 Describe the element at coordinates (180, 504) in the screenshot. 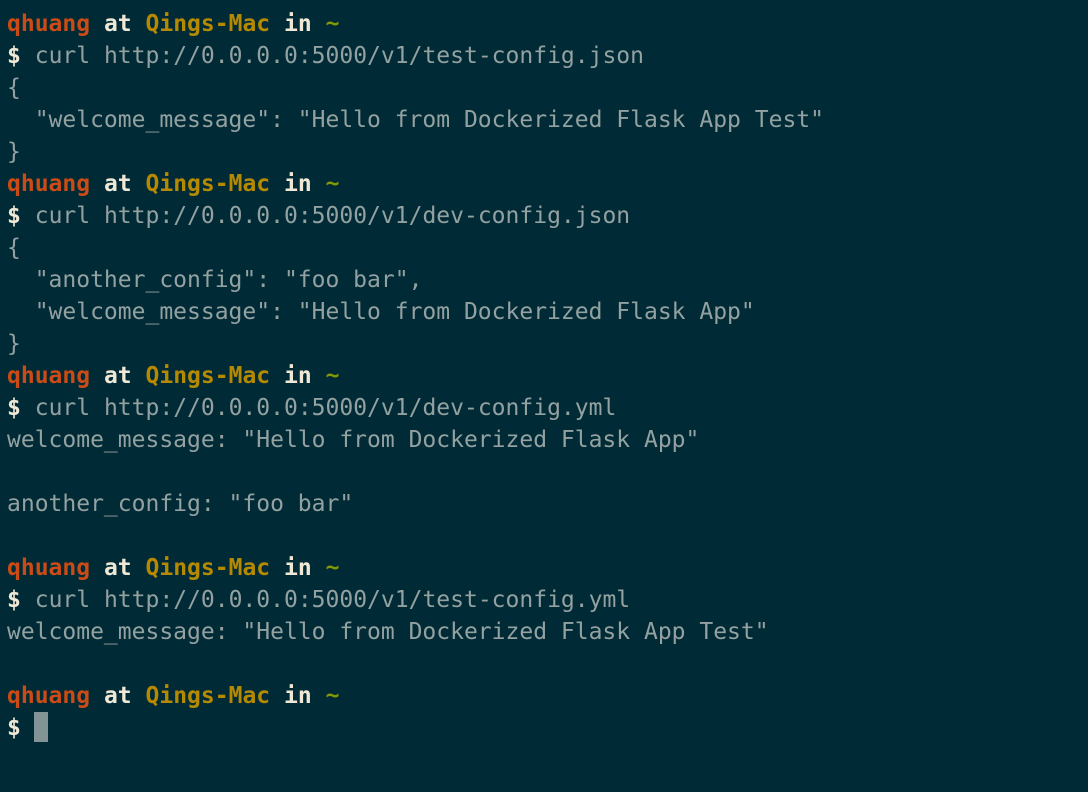

I see `output-line: another_config: "foo bar"` at that location.